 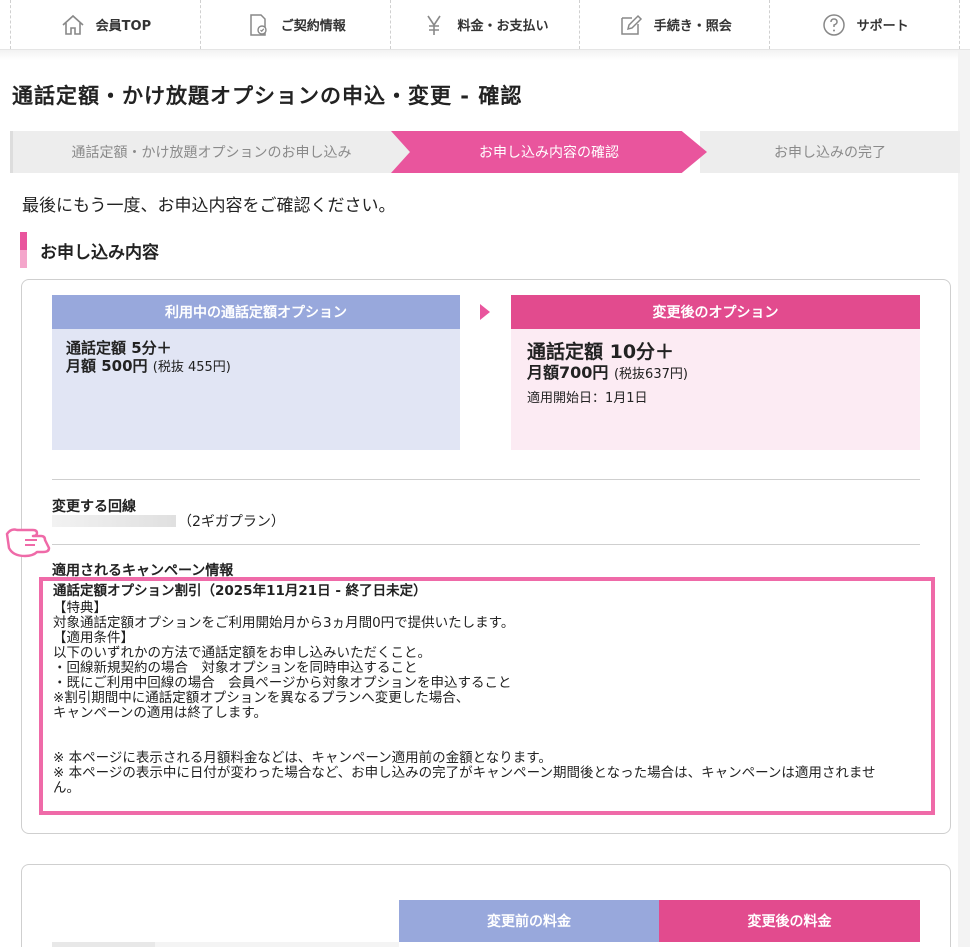 I want to click on new-option-name: 通話定額 10分＋, so click(x=601, y=352).